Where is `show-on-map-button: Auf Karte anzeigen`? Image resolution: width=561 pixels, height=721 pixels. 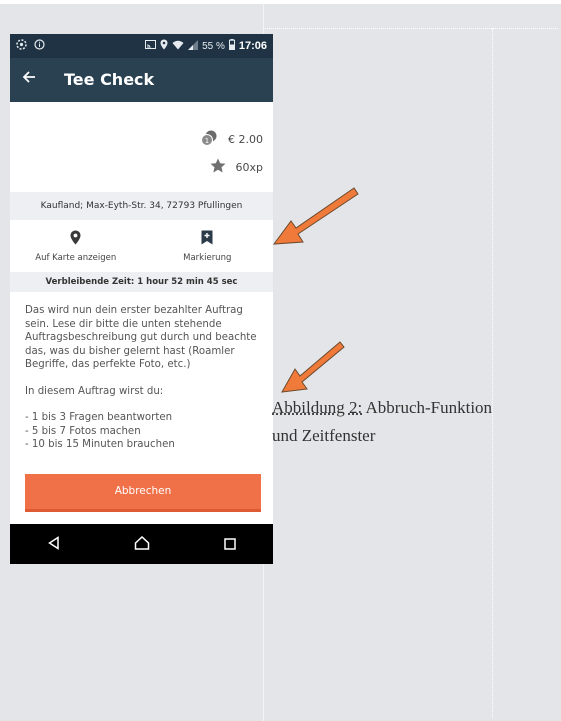 show-on-map-button: Auf Karte anzeigen is located at coordinates (76, 246).